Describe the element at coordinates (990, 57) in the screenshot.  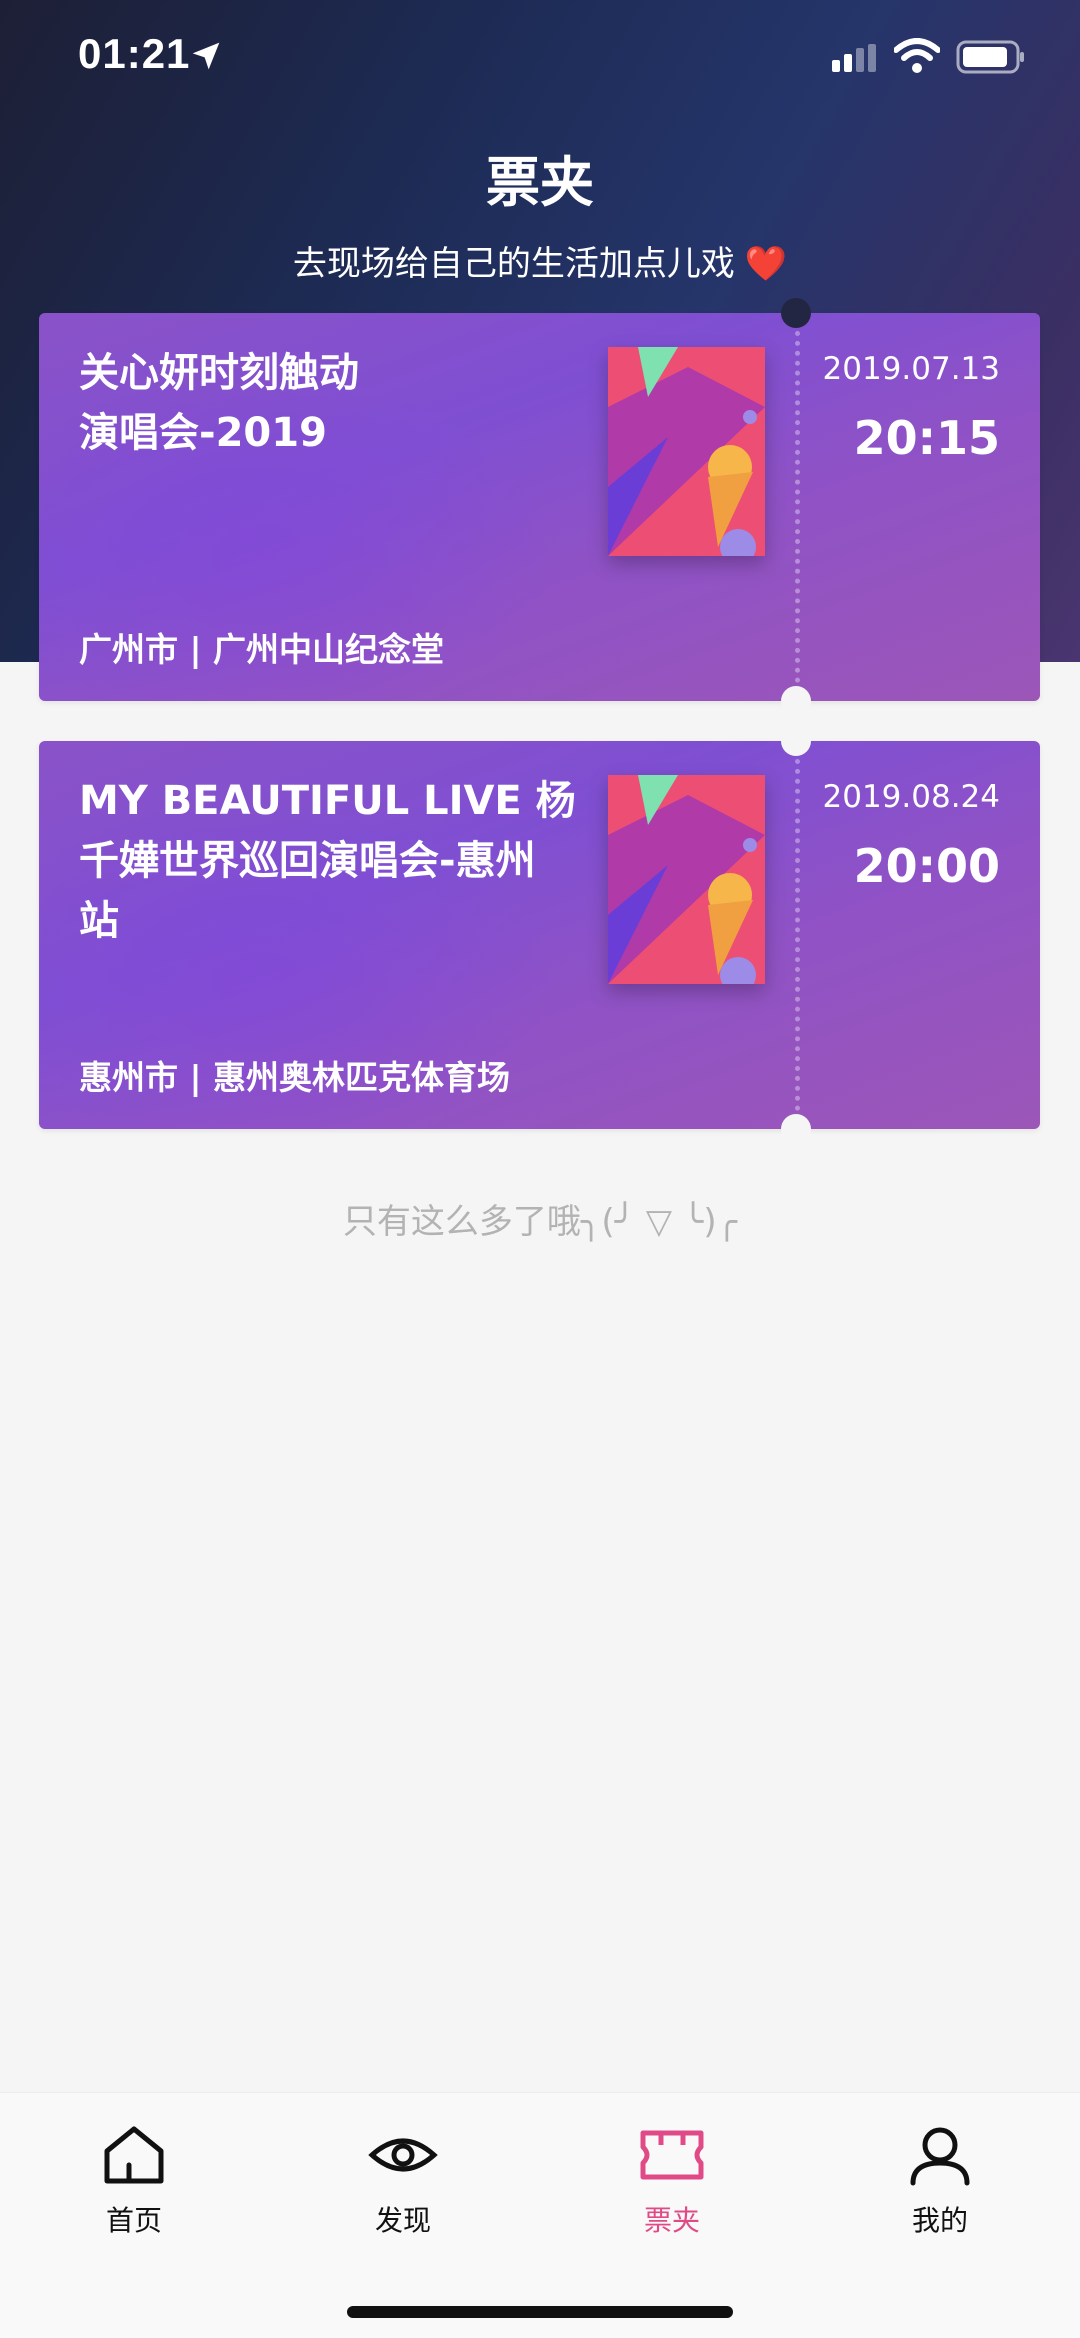
I see `battery-icon` at that location.